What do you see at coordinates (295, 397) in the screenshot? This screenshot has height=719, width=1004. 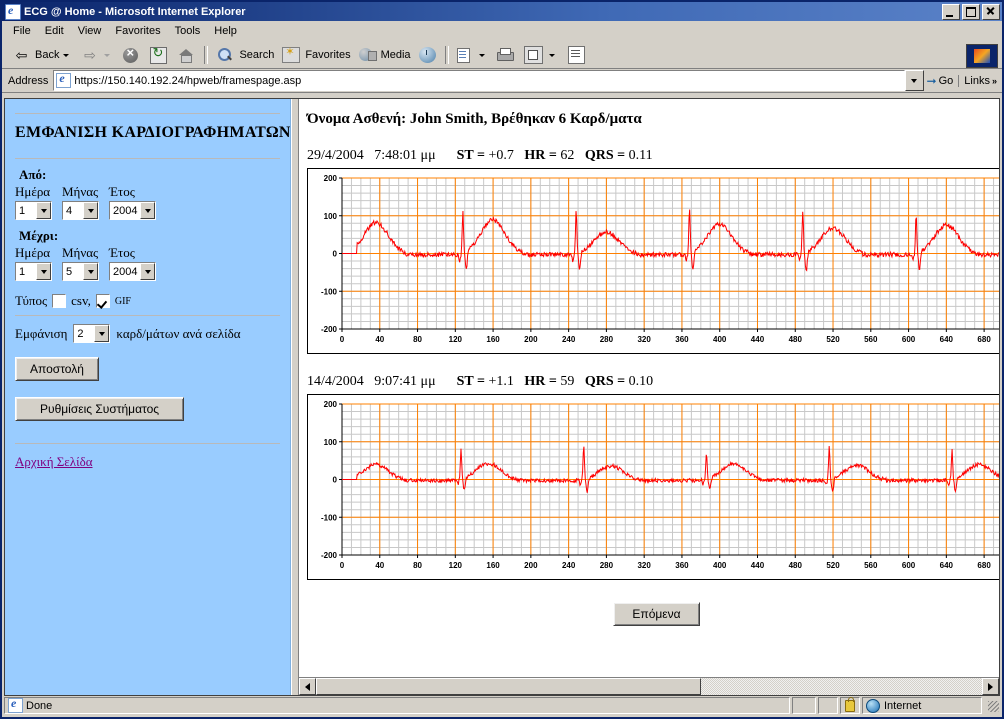 I see `frame-splitter` at bounding box center [295, 397].